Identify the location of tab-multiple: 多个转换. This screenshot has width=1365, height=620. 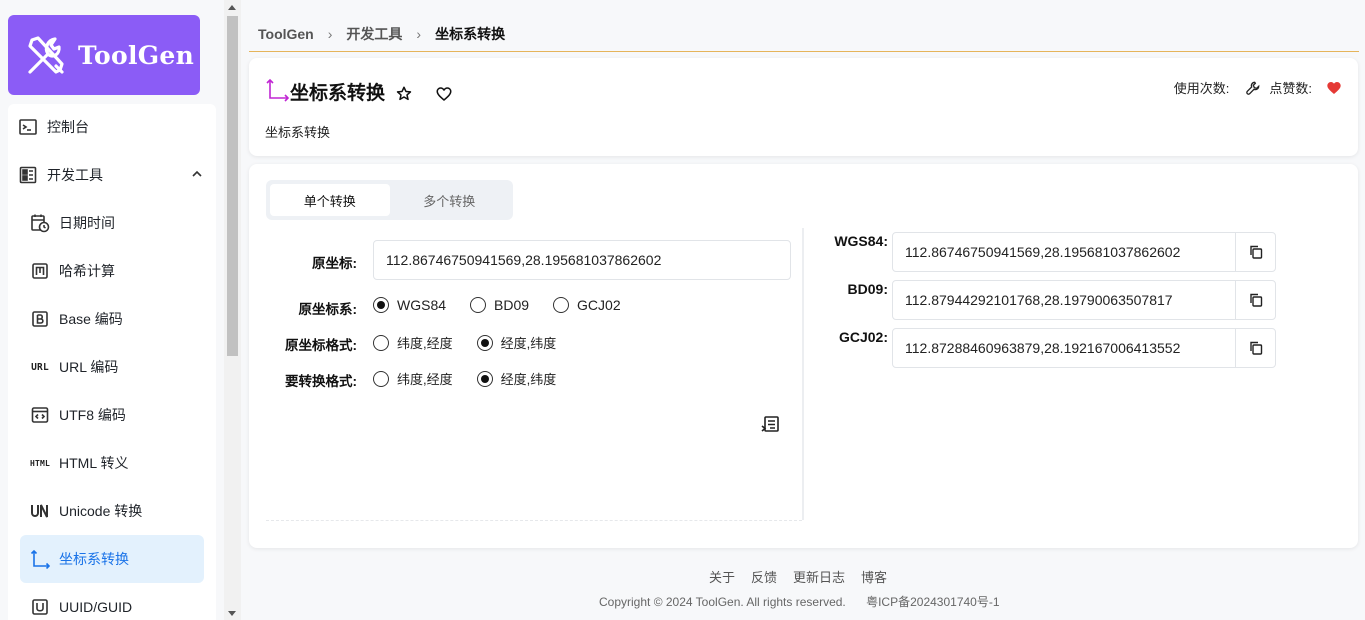
(450, 200).